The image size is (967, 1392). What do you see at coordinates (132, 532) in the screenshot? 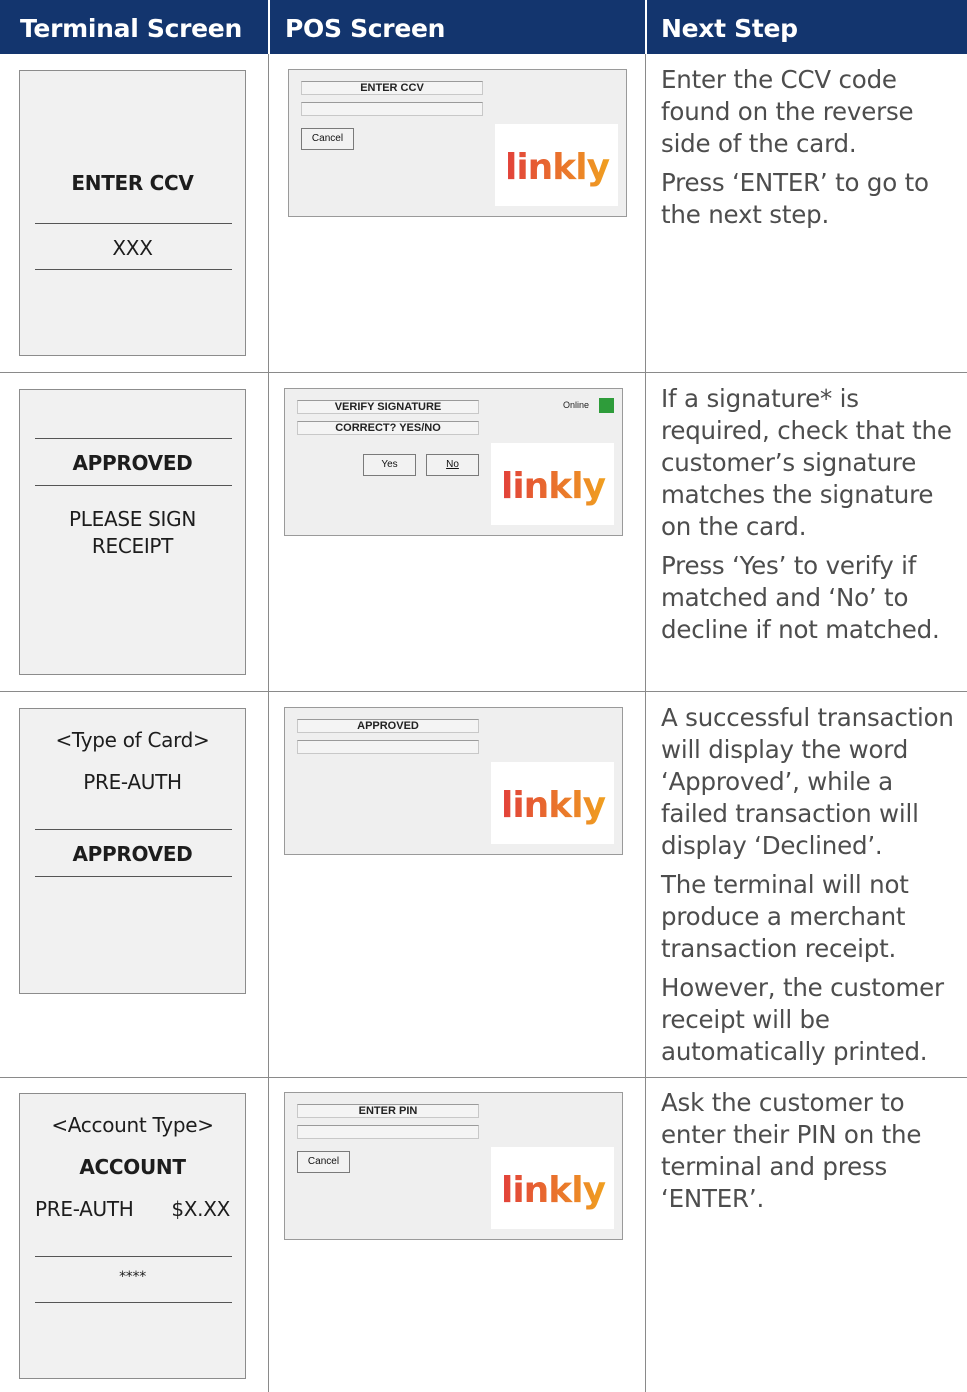
I see `terminal-screen-approved-sign: APPROVED PLEASE SIGN RECEIPT` at bounding box center [132, 532].